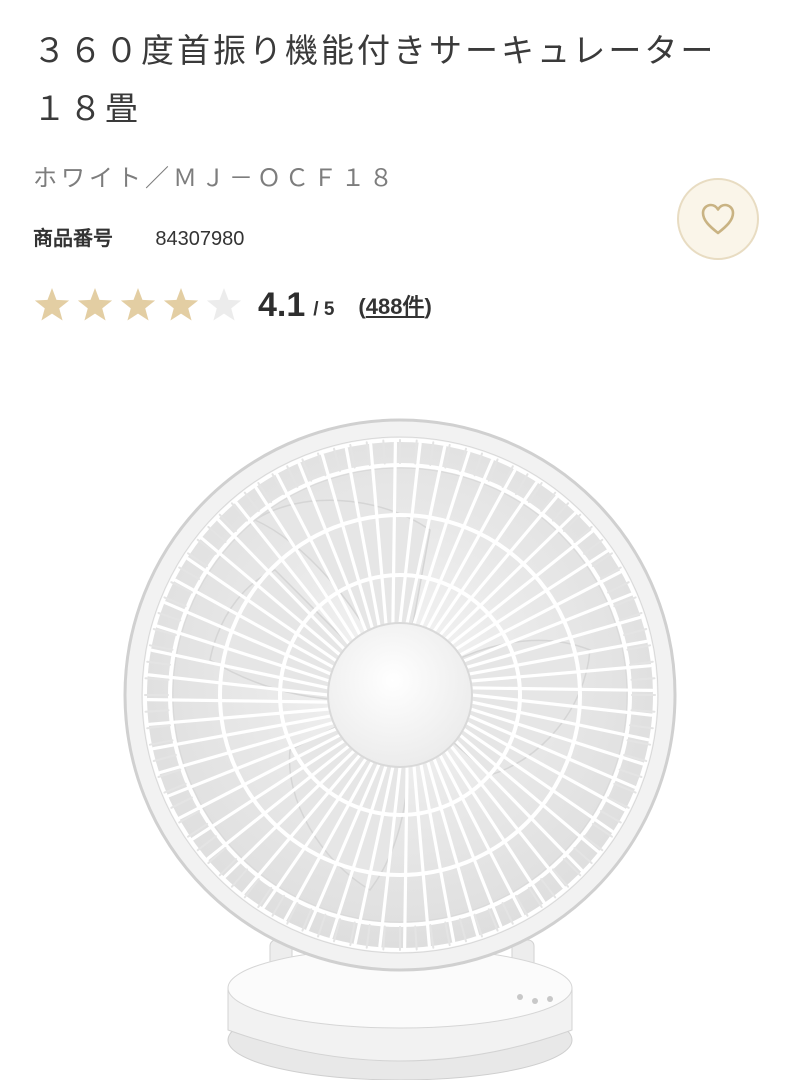  I want to click on rating-score: 4.1, so click(282, 304).